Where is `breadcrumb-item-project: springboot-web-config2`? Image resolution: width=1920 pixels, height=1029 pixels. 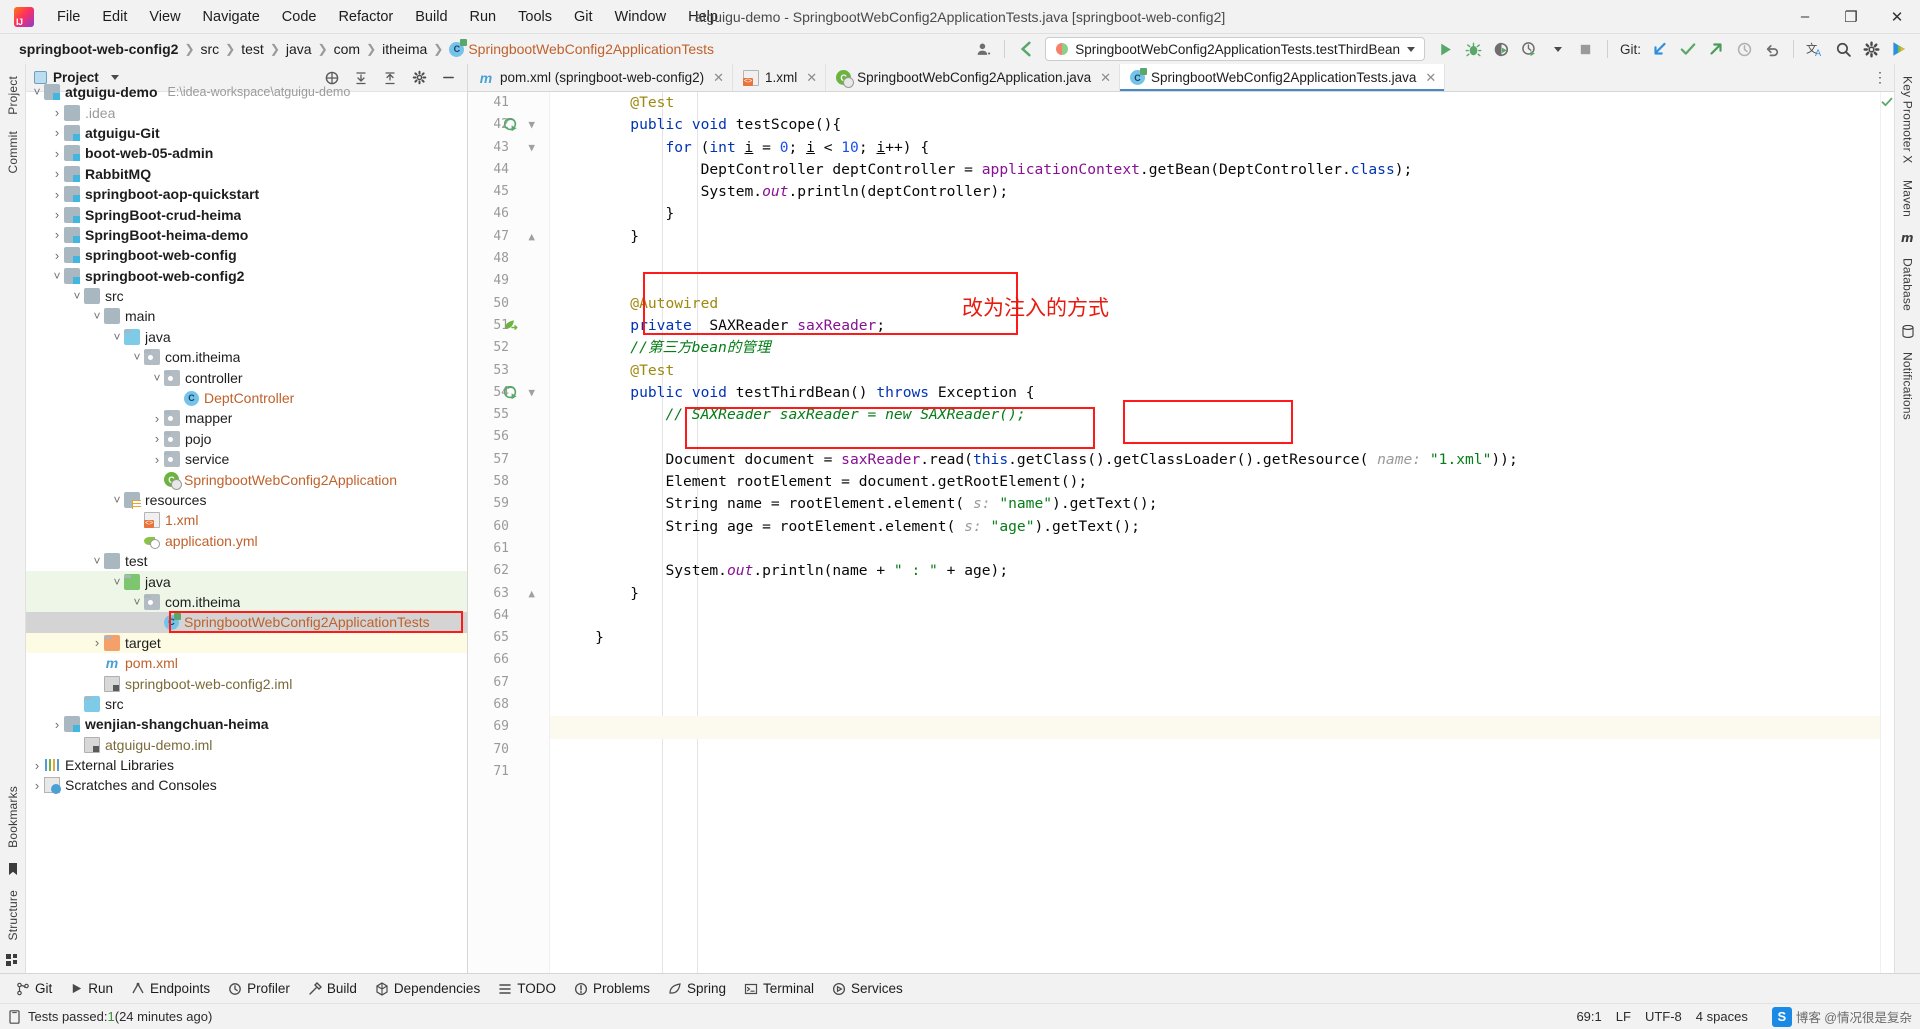 breadcrumb-item-project: springboot-web-config2 is located at coordinates (98, 49).